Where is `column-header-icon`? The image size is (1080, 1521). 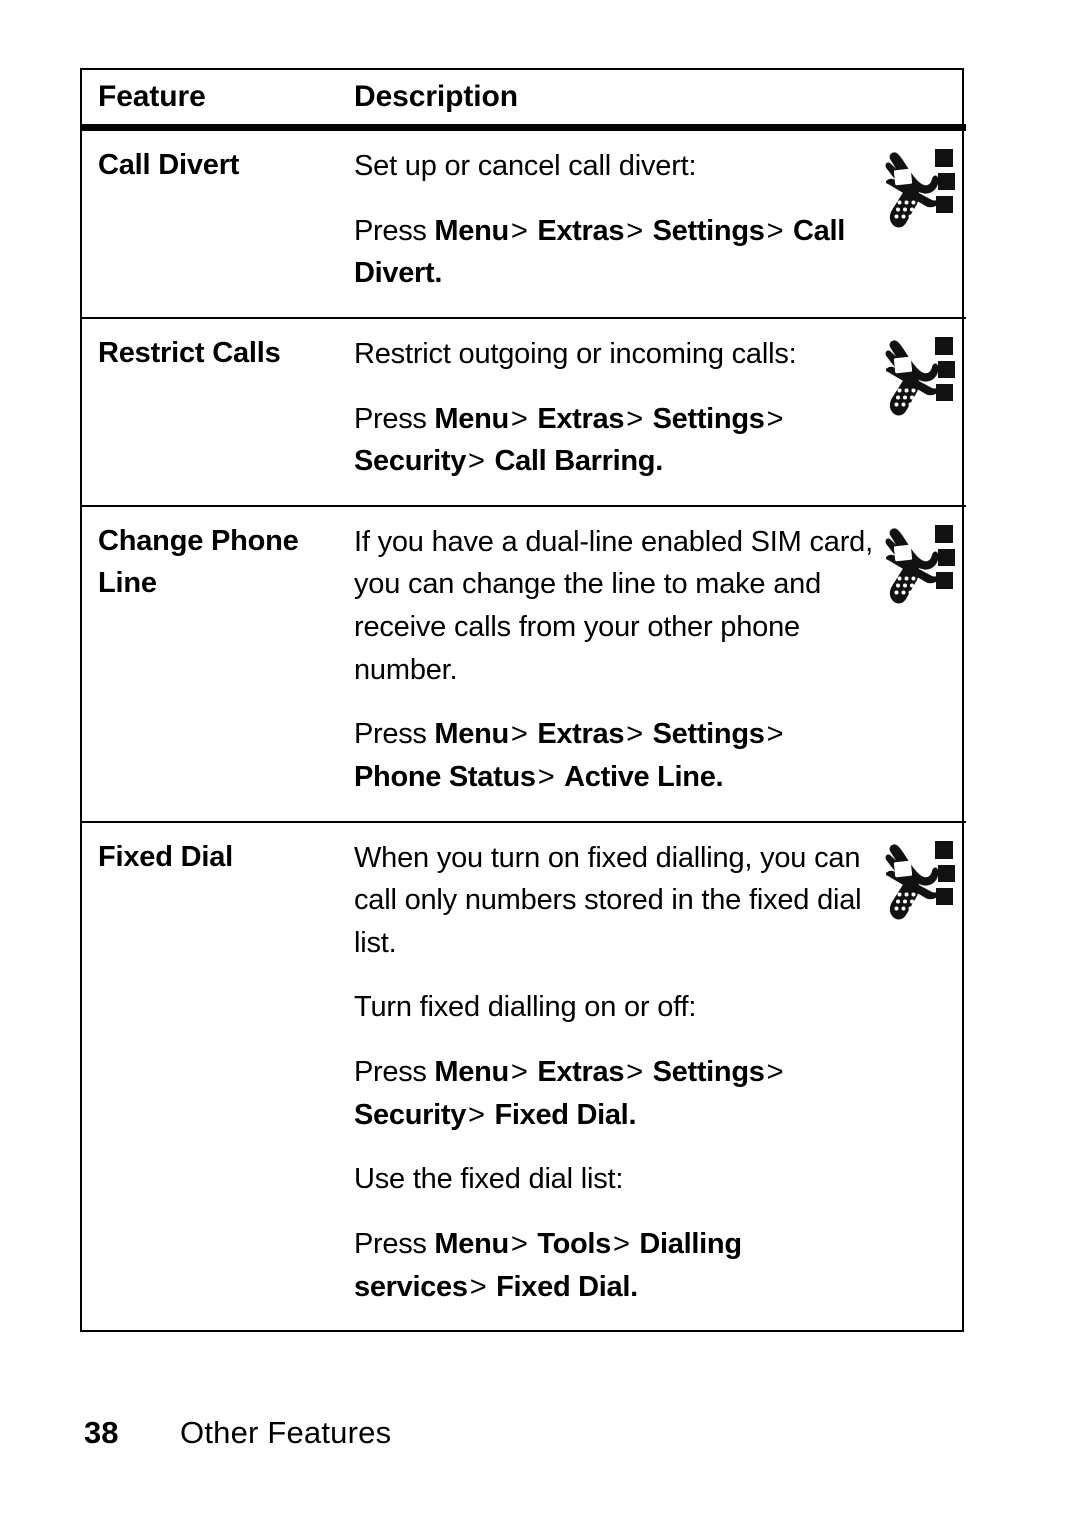
column-header-icon is located at coordinates (923, 100).